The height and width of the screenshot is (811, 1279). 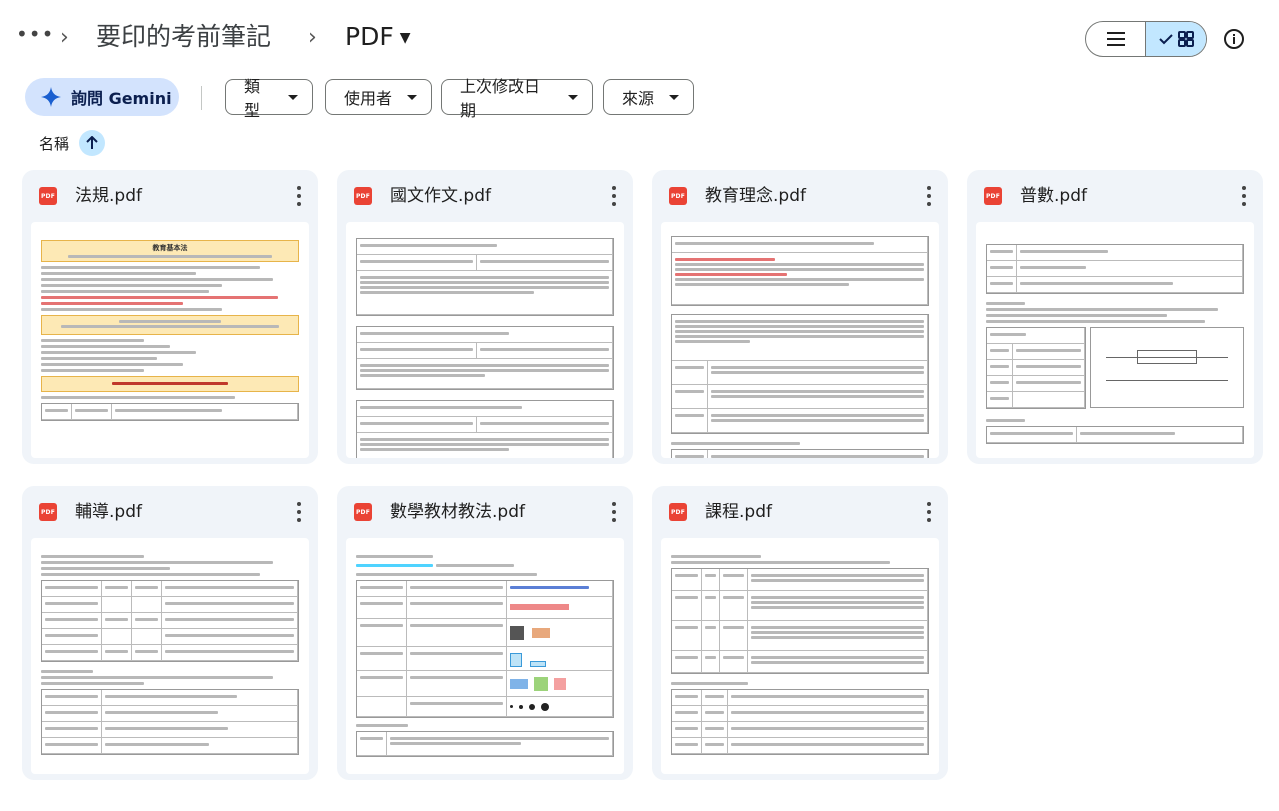 I want to click on list-icon, so click(x=1115, y=39).